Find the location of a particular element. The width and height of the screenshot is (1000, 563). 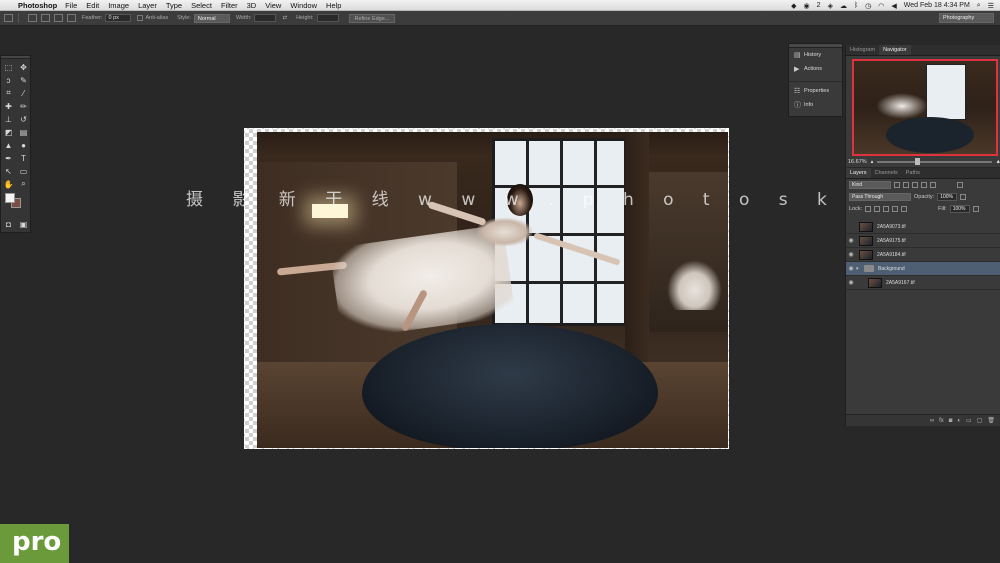

swap-icon: ⇄ is located at coordinates (284, 18).